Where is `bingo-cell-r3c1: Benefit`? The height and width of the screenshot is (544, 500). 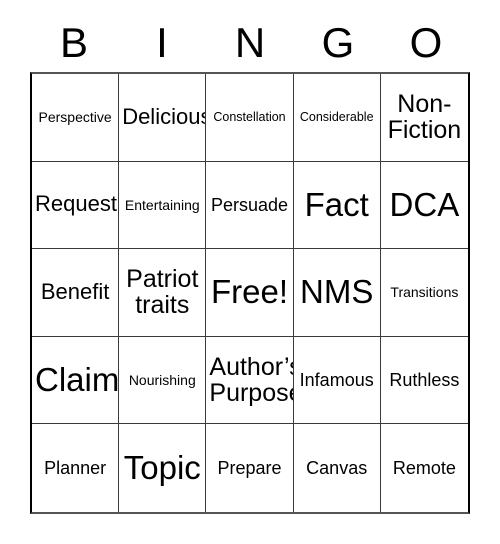
bingo-cell-r3c1: Benefit is located at coordinates (76, 293).